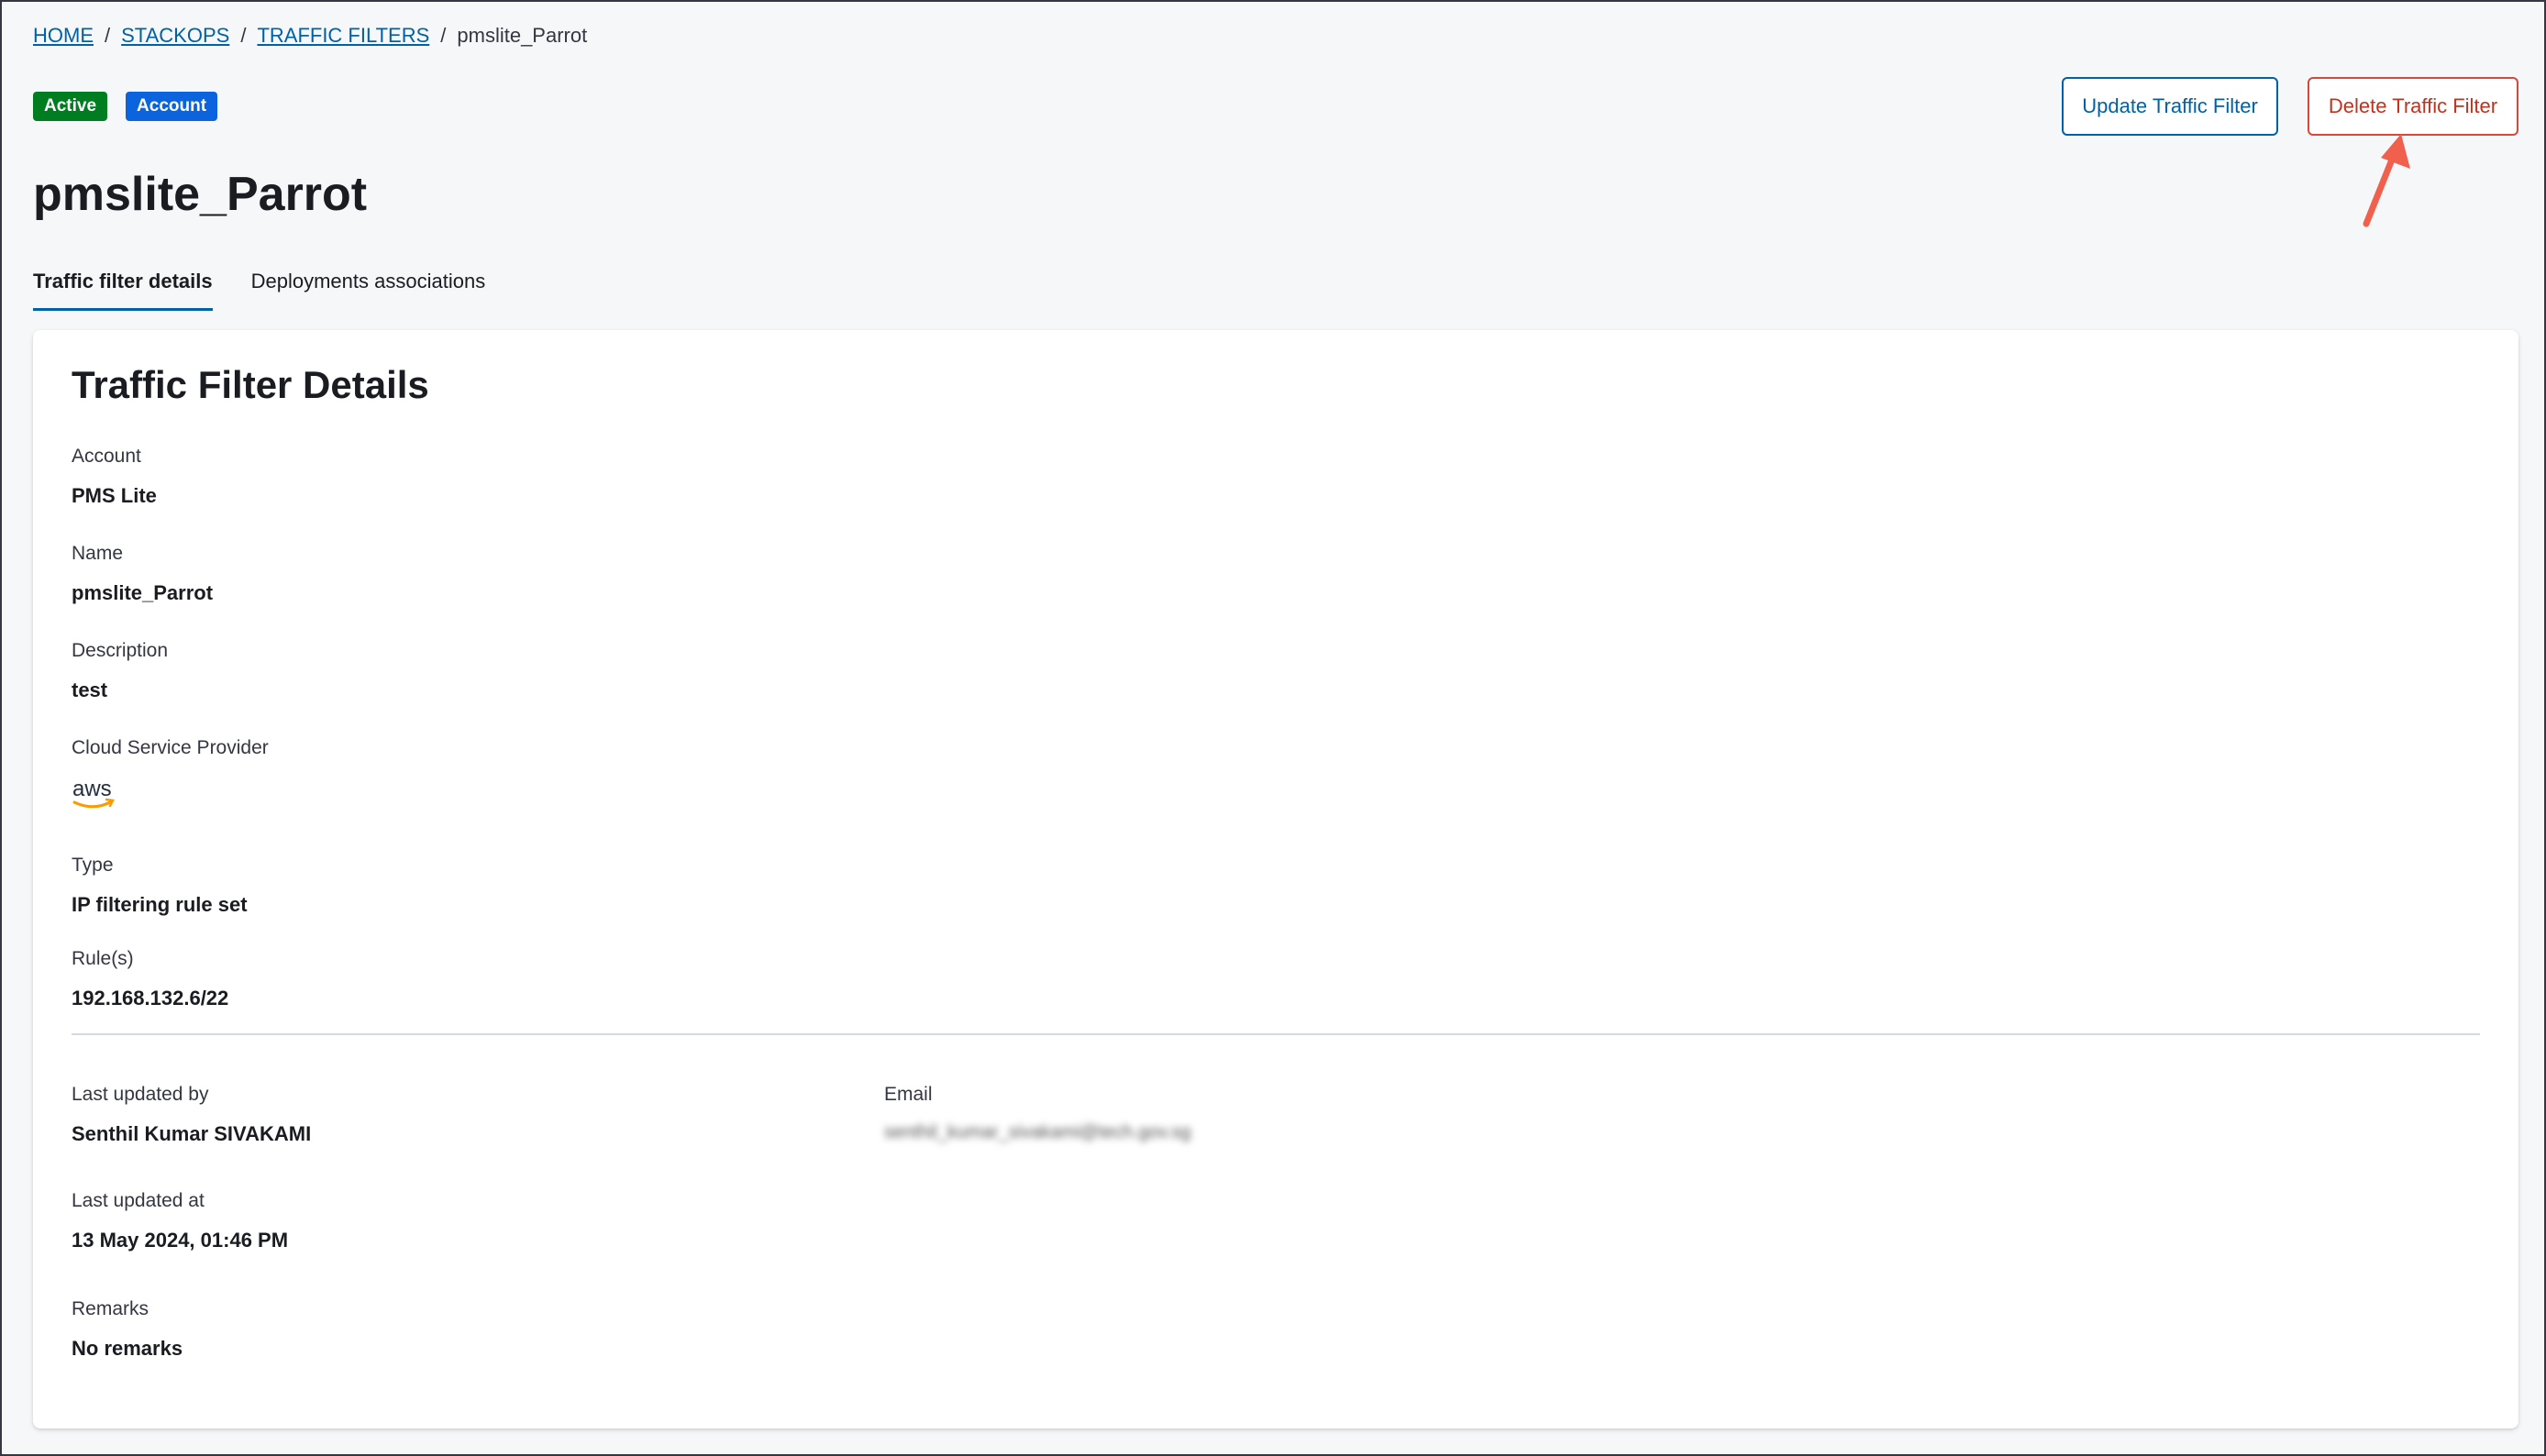  Describe the element at coordinates (98, 553) in the screenshot. I see `field-label: Name` at that location.